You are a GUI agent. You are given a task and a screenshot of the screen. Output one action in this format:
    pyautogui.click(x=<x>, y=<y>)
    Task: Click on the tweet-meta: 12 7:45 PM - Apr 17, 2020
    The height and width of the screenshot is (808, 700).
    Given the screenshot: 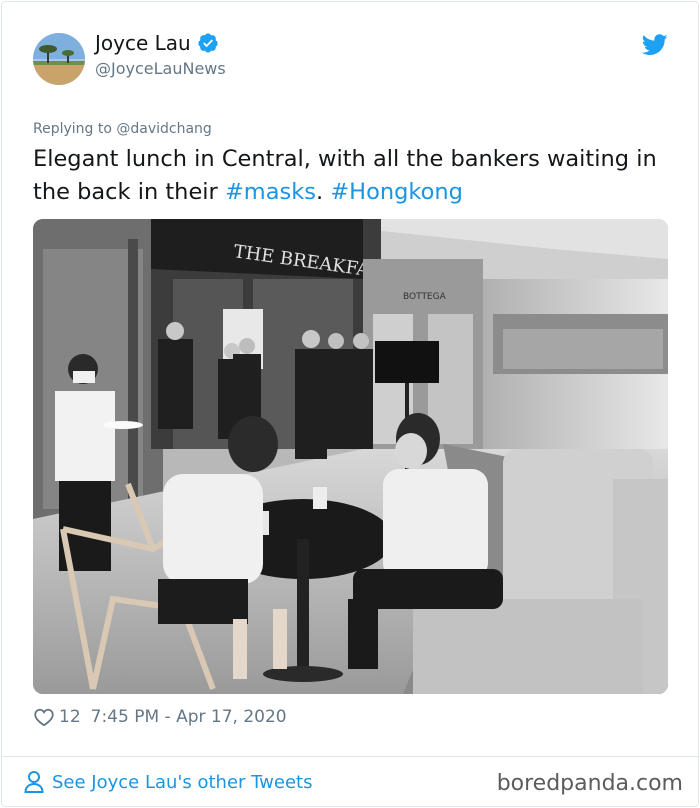 What is the action you would take?
    pyautogui.click(x=160, y=717)
    